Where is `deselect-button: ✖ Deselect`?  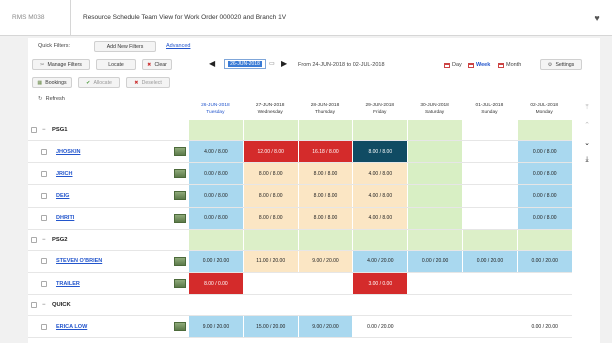 deselect-button: ✖ Deselect is located at coordinates (148, 82).